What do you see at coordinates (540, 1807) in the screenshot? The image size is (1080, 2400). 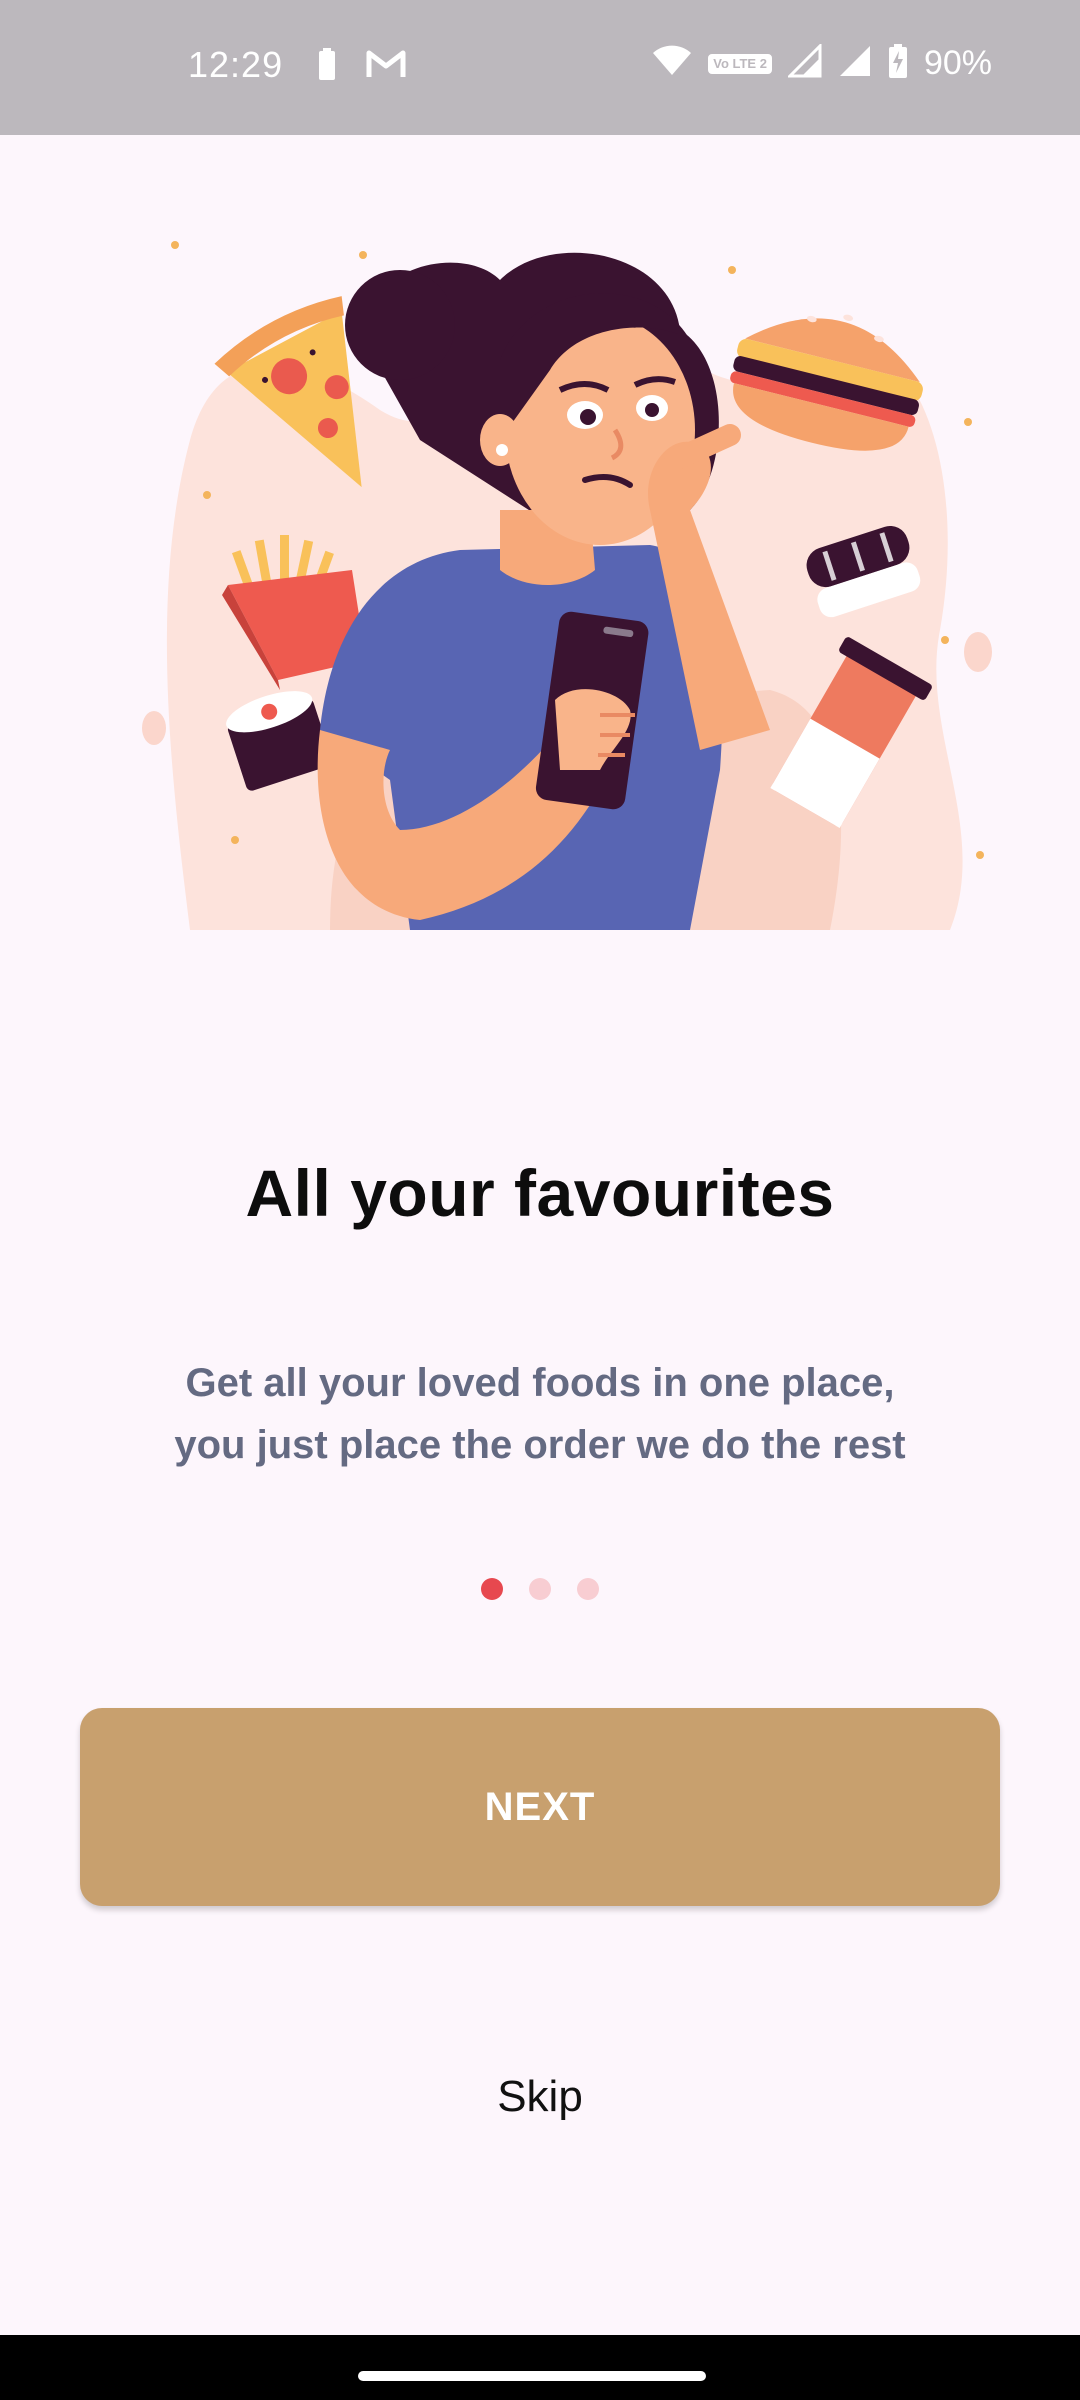 I see `next-button: NEXT` at bounding box center [540, 1807].